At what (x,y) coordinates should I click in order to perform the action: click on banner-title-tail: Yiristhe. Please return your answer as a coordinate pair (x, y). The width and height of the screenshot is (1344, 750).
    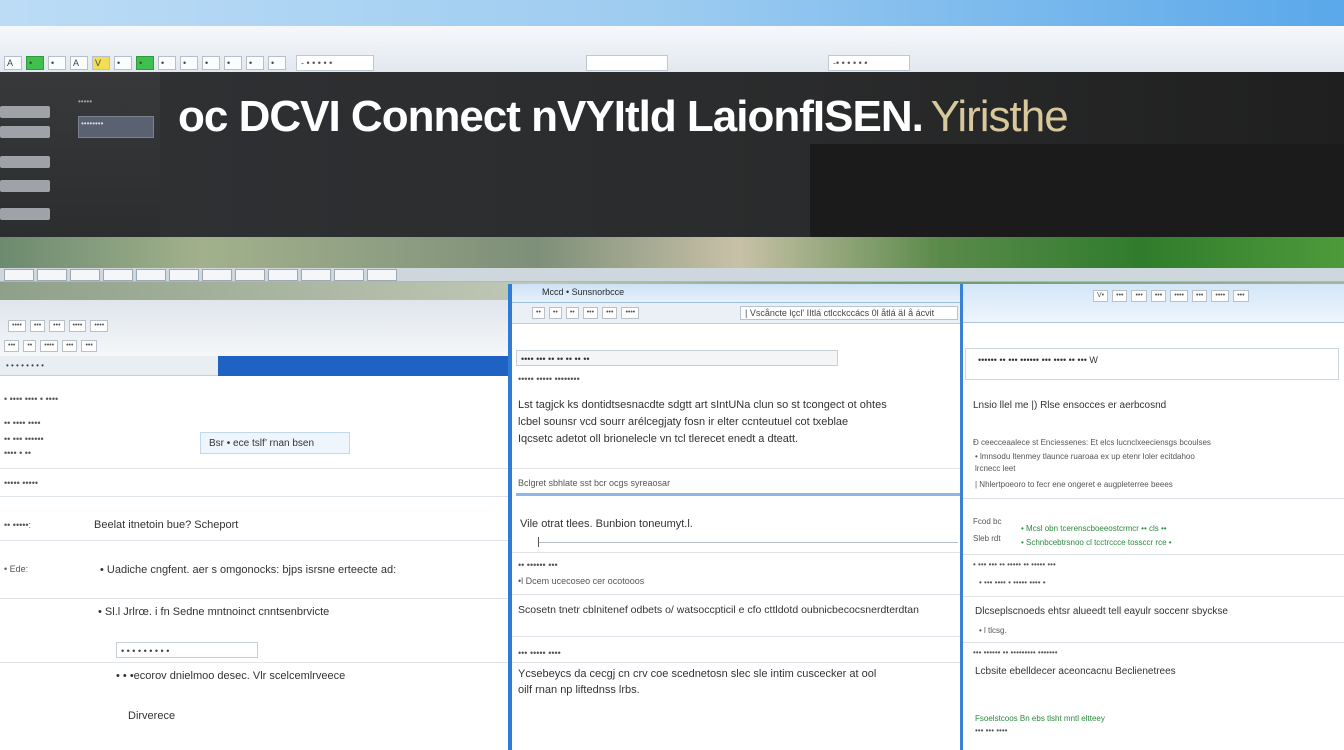
    Looking at the image, I should click on (995, 116).